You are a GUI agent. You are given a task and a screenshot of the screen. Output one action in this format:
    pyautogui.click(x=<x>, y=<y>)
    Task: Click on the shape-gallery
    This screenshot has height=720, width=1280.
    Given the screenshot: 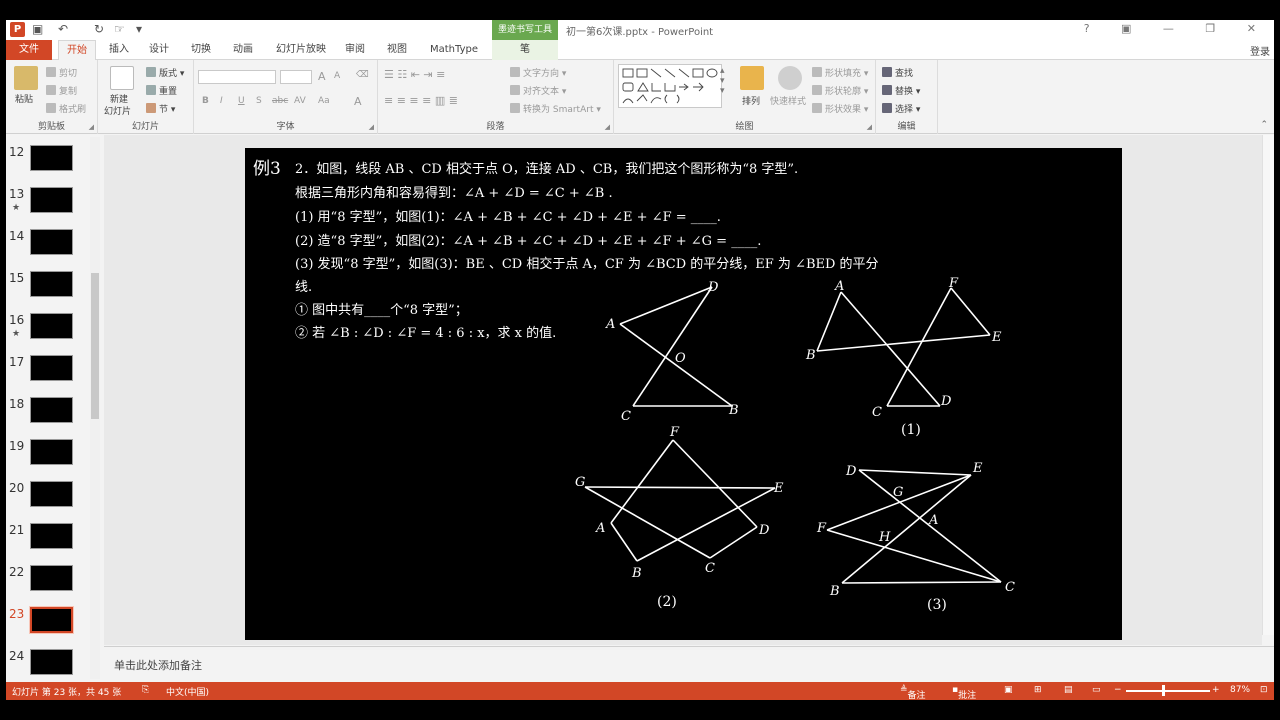 What is the action you would take?
    pyautogui.click(x=670, y=86)
    